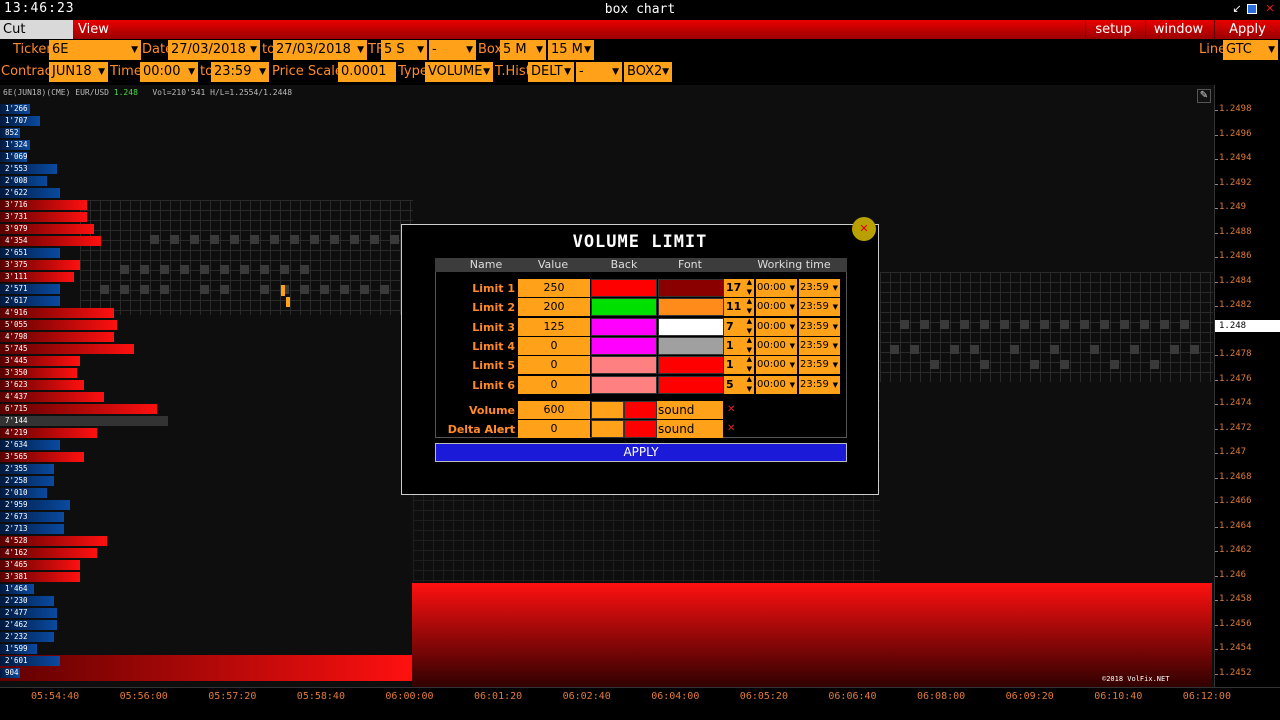 The height and width of the screenshot is (720, 1280). What do you see at coordinates (554, 307) in the screenshot?
I see `limit-value-input: 200` at bounding box center [554, 307].